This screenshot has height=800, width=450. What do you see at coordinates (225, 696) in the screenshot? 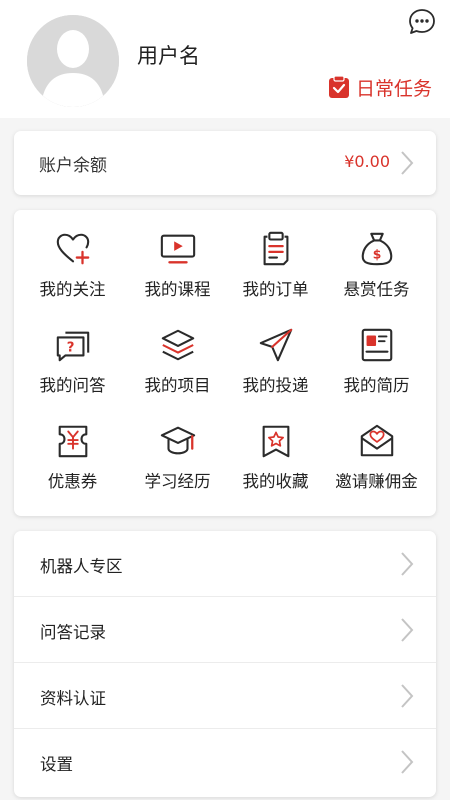
I see `menu-item-verification: 资料认证` at bounding box center [225, 696].